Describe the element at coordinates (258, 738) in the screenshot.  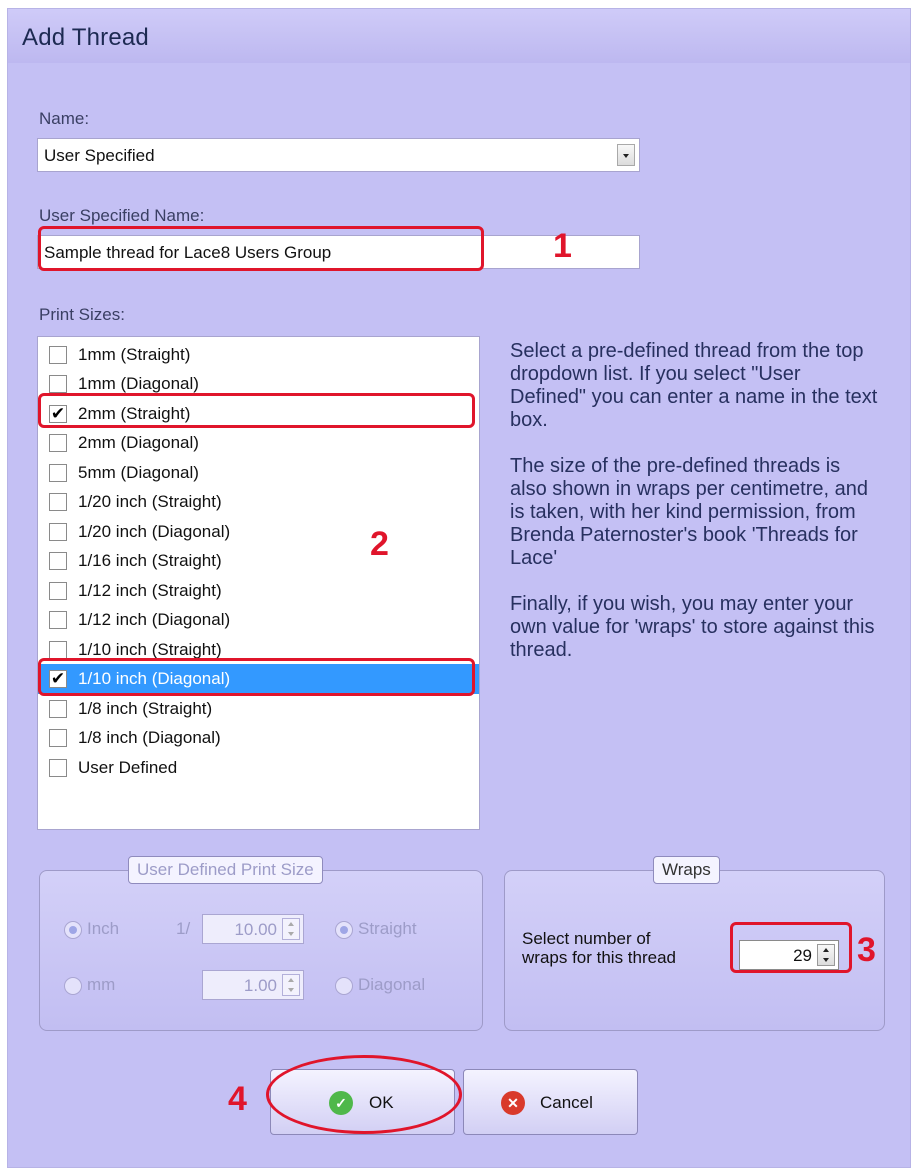
I see `list-item: 1/8 inch (Diagonal)` at that location.